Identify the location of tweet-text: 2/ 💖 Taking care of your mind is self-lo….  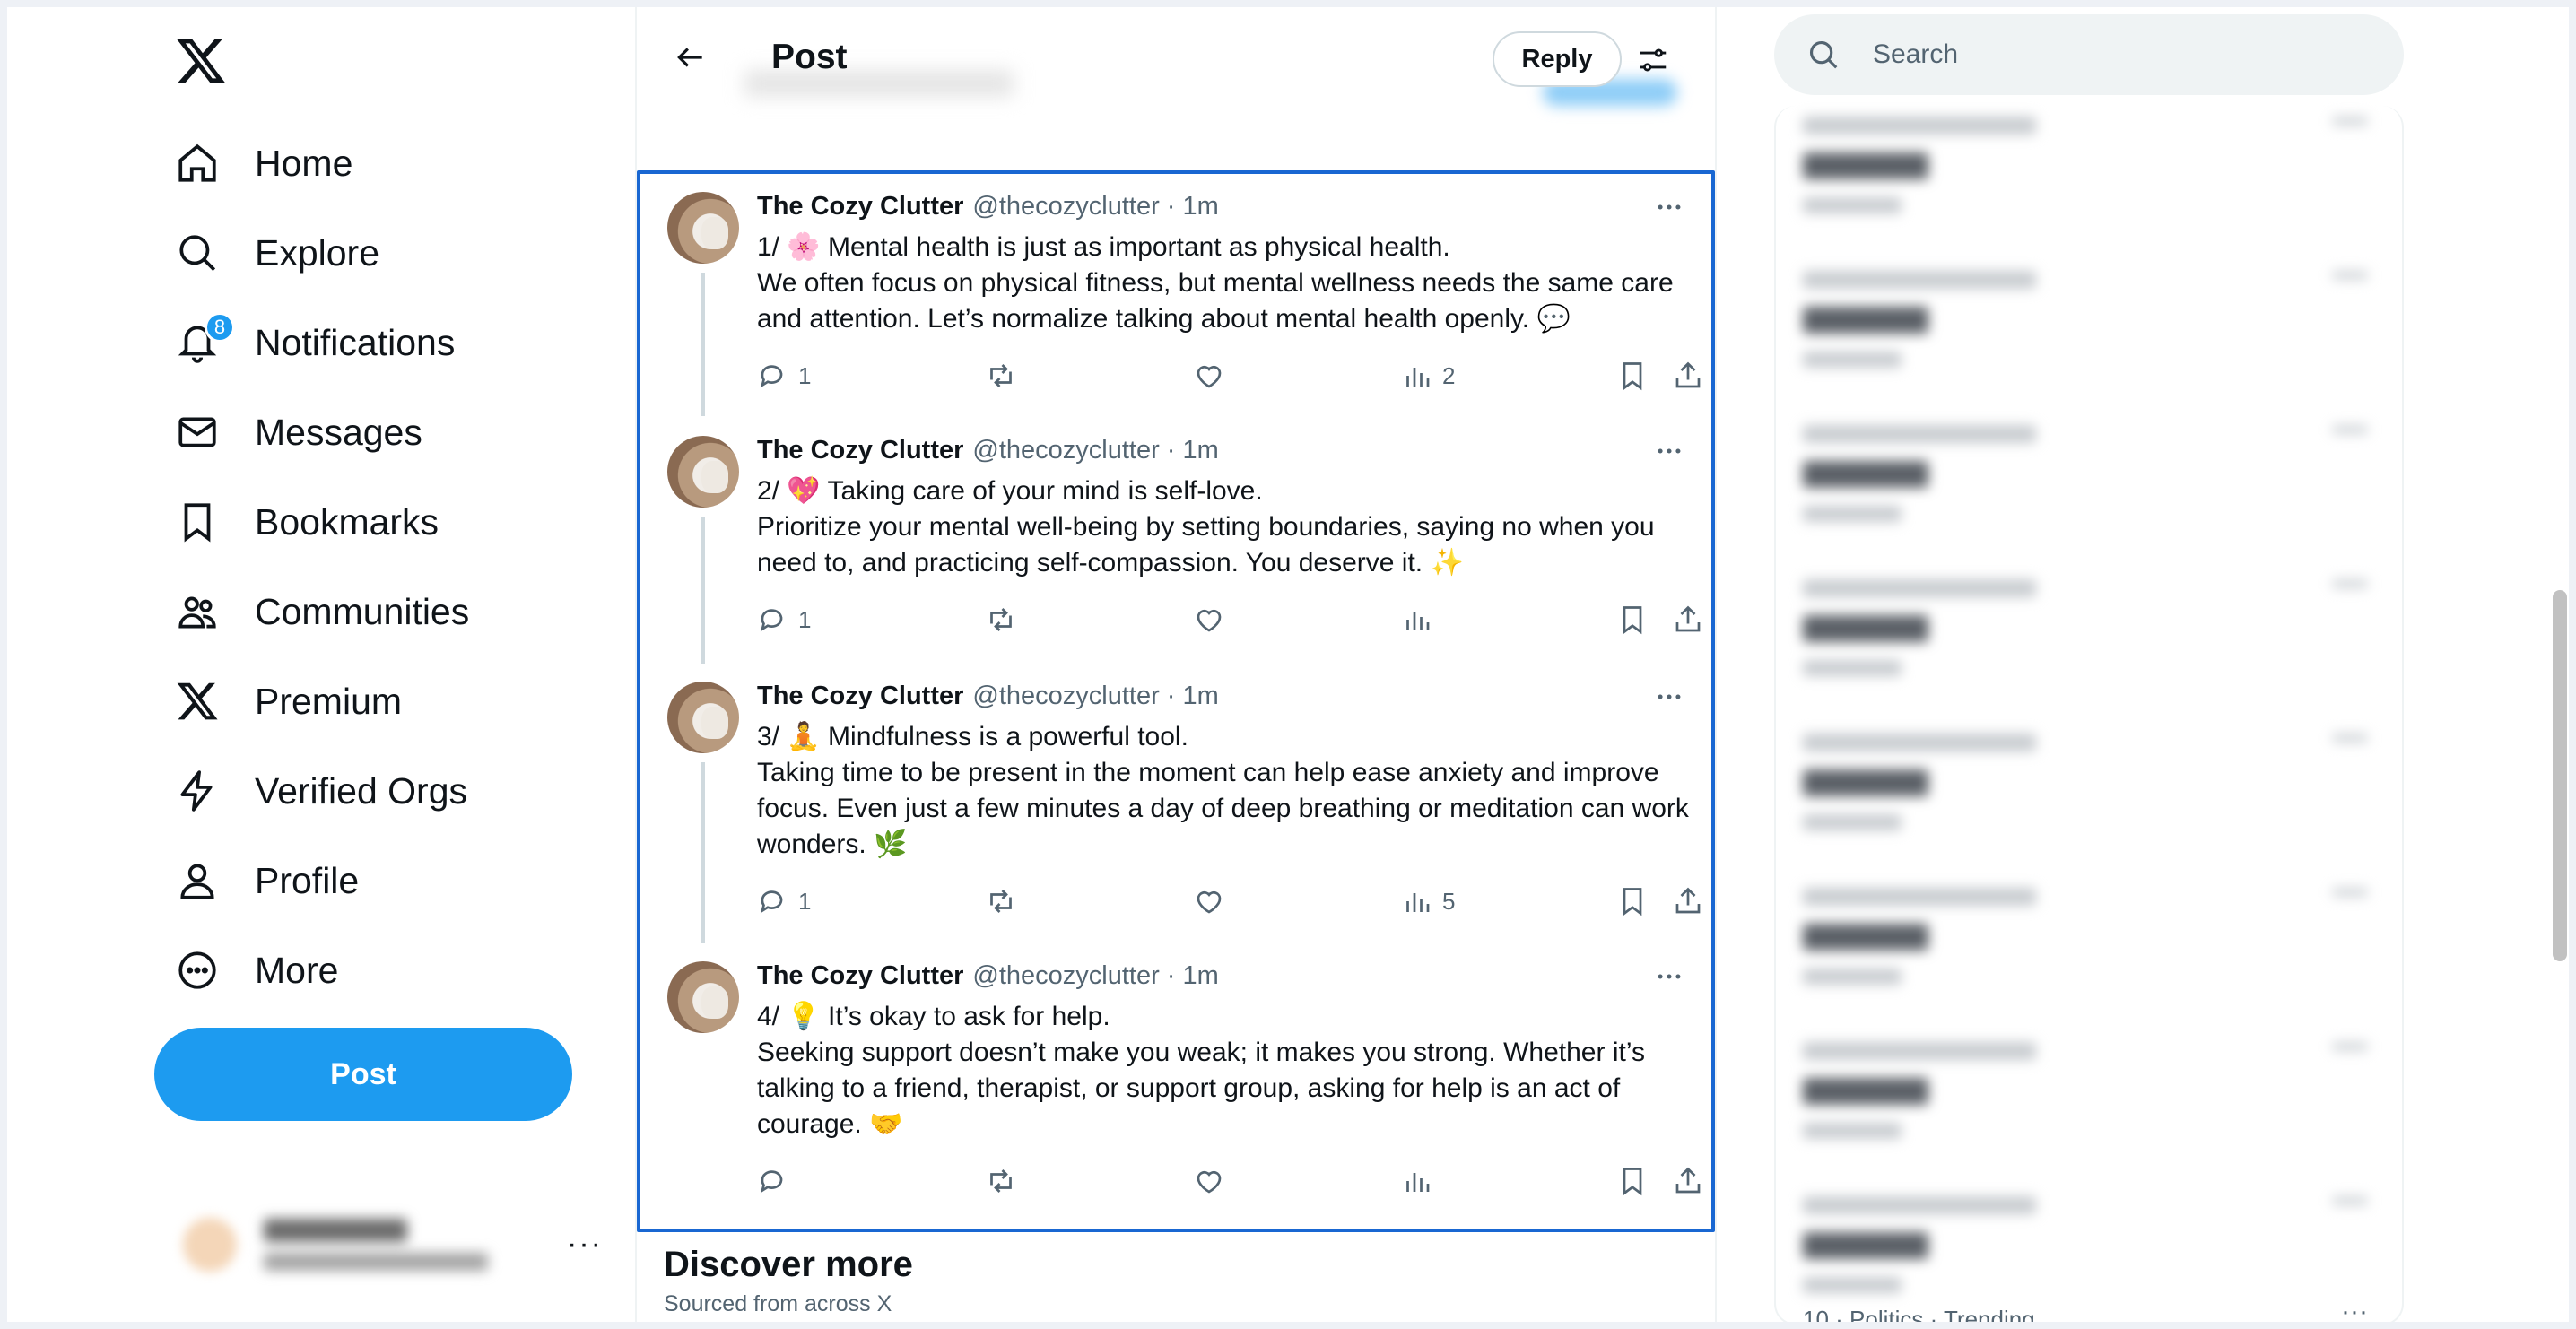
(1223, 527).